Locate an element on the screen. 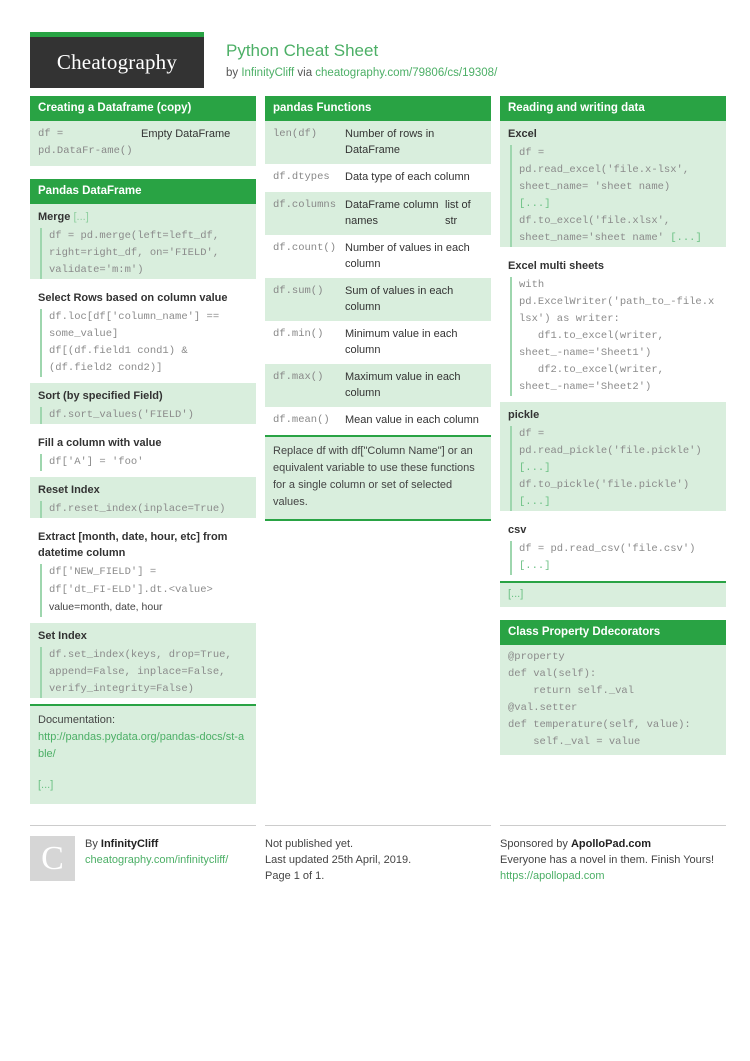  table-row: df.max() Maximum value in each column is located at coordinates (378, 385).